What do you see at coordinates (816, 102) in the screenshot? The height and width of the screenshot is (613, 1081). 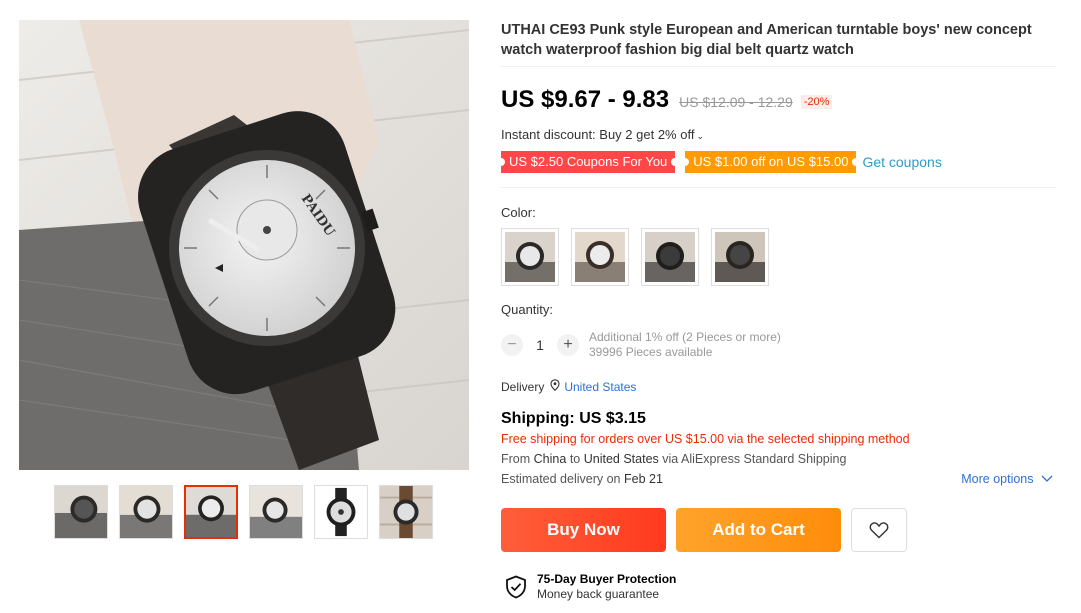 I see `discount-badge: -20%` at bounding box center [816, 102].